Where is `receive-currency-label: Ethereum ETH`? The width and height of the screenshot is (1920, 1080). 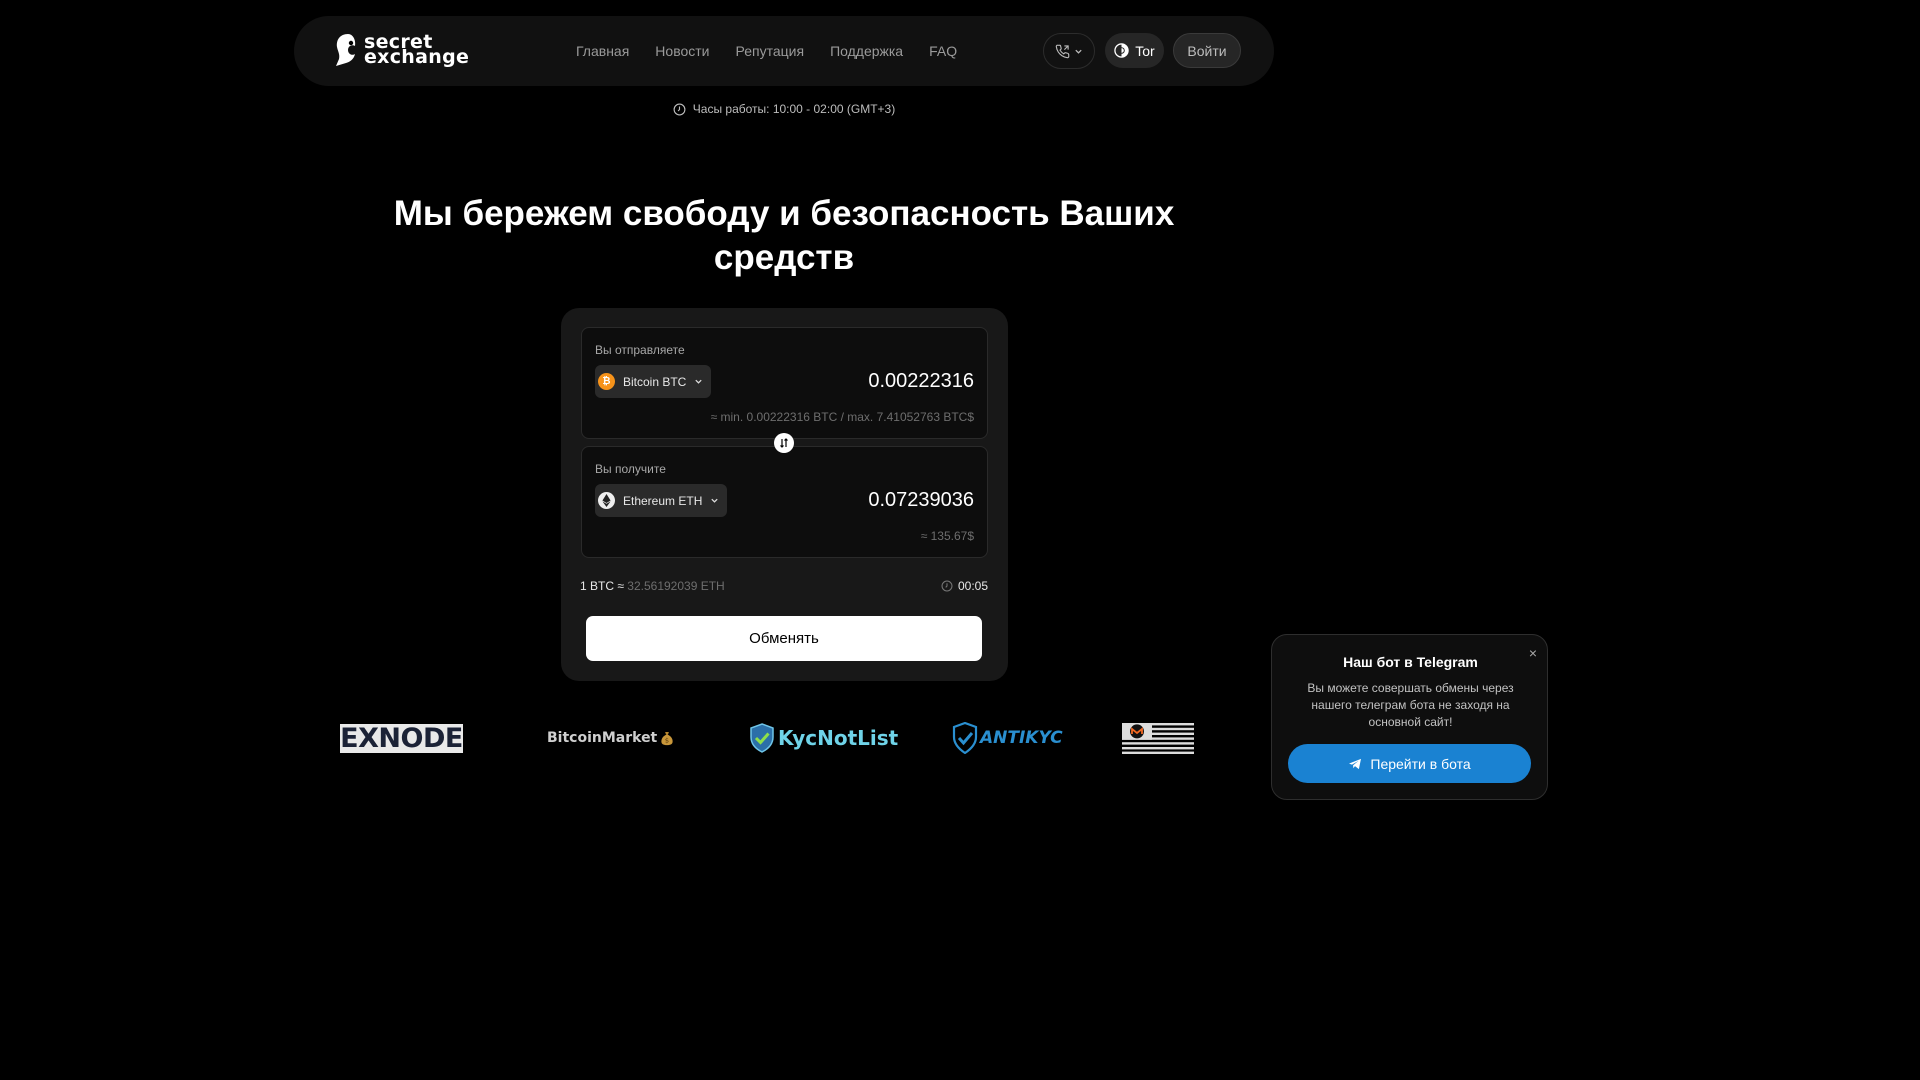 receive-currency-label: Ethereum ETH is located at coordinates (663, 500).